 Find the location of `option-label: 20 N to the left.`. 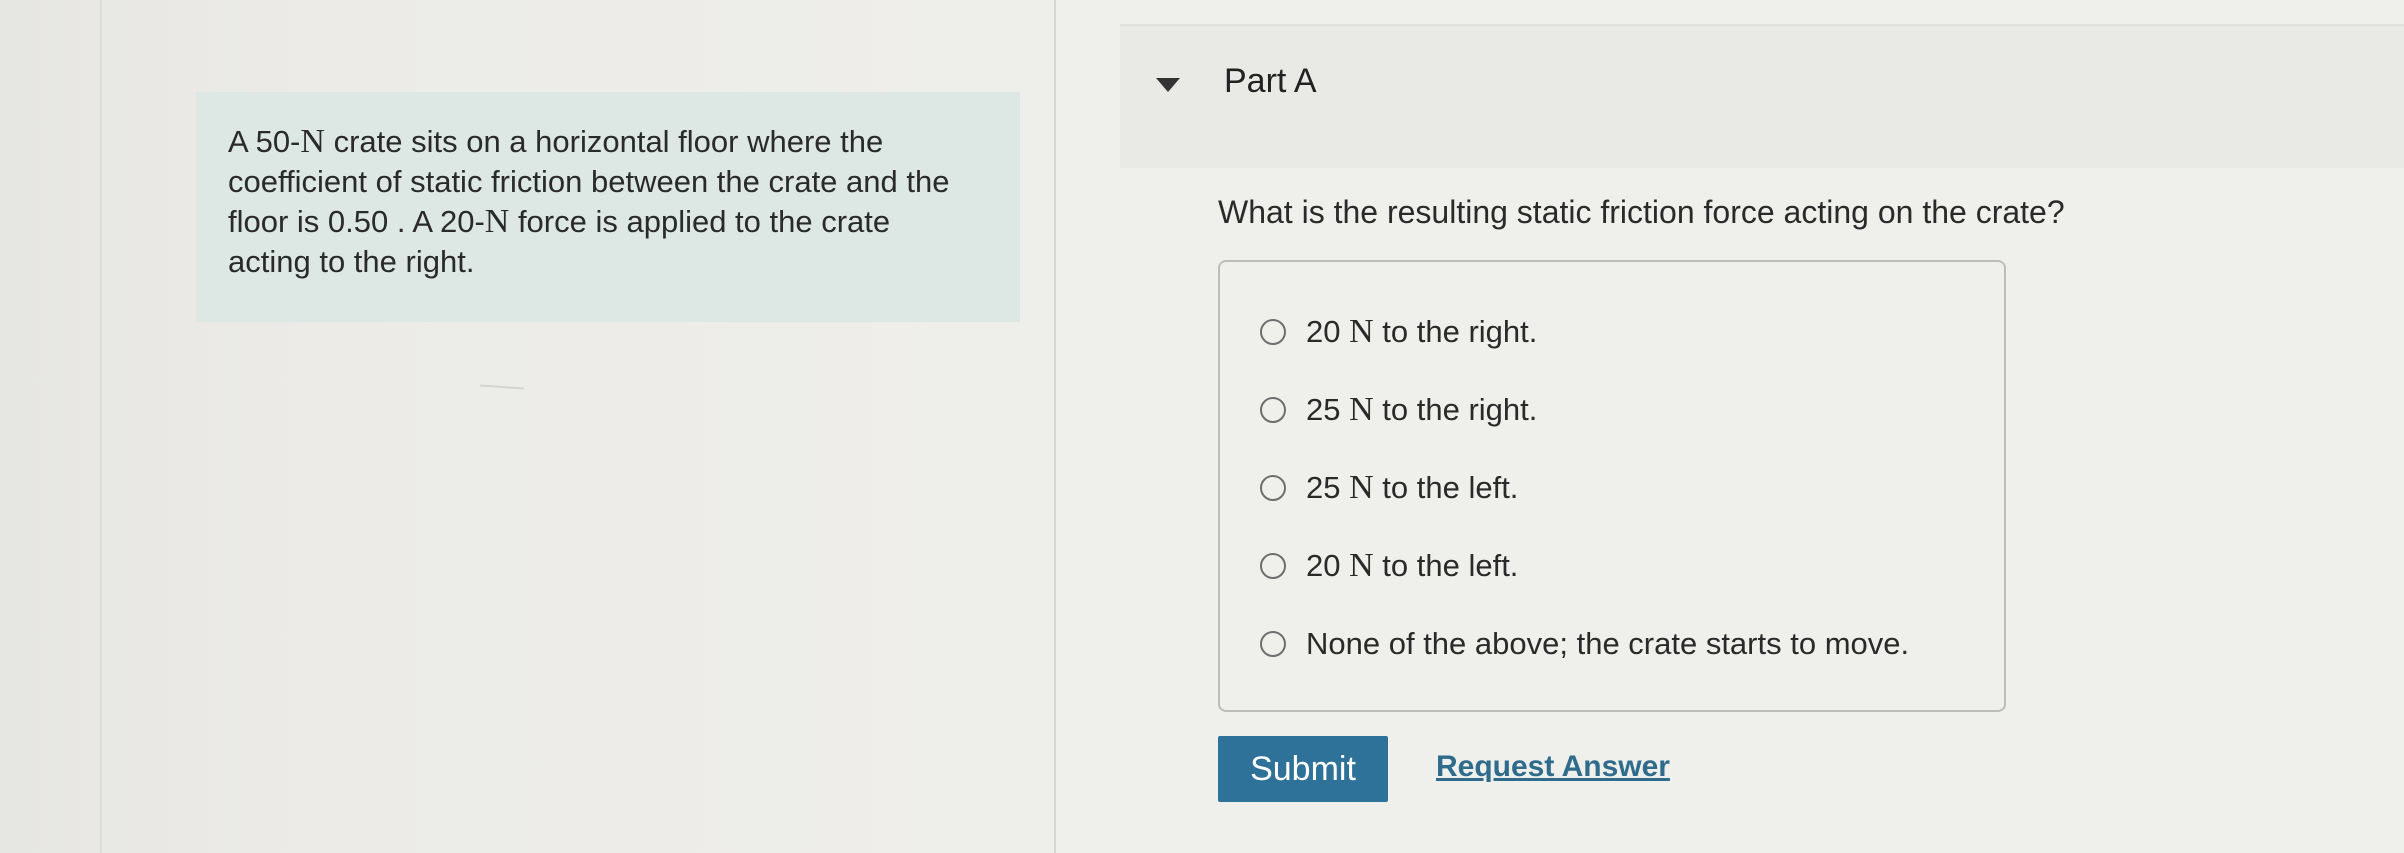

option-label: 20 N to the left. is located at coordinates (1412, 566).